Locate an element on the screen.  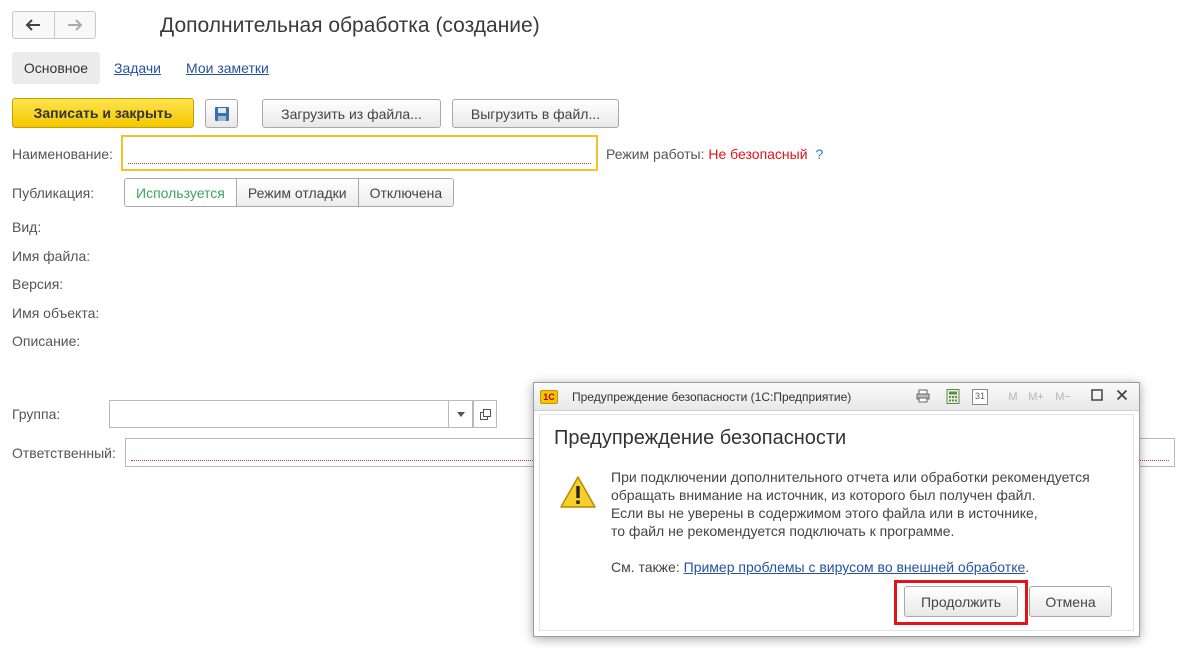
navigation-arrows is located at coordinates (54, 25).